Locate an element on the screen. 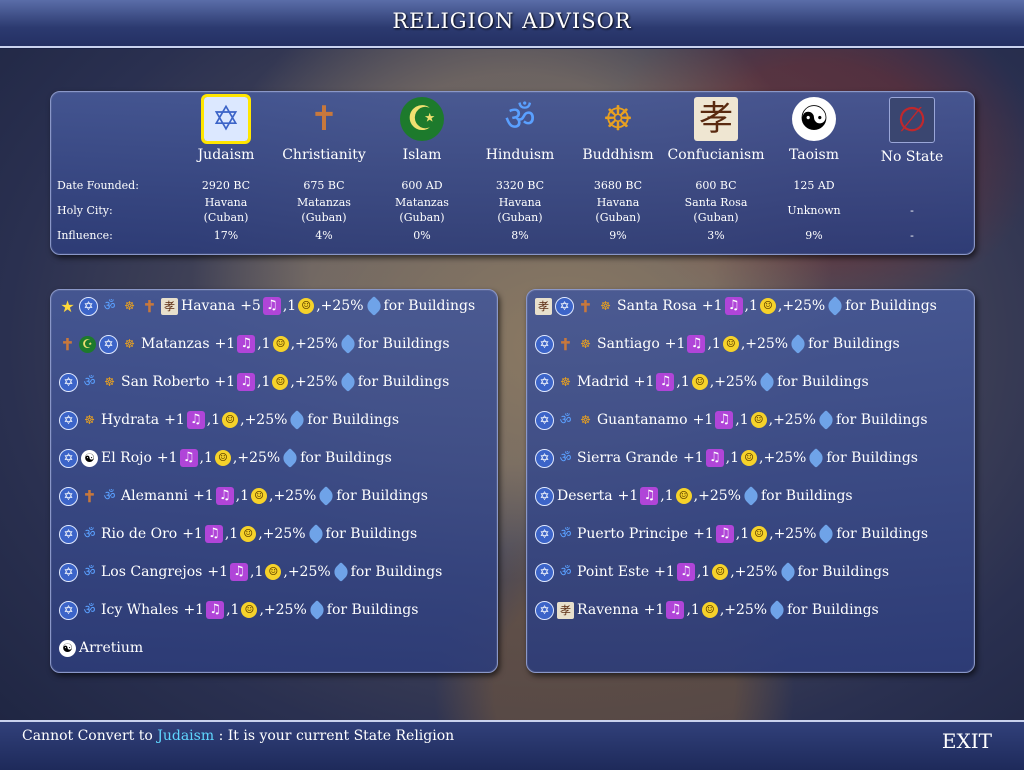  religion-column-christianity: ✝ Christianity 675 BC Matanzas (Guban) 4% is located at coordinates (324, 167).